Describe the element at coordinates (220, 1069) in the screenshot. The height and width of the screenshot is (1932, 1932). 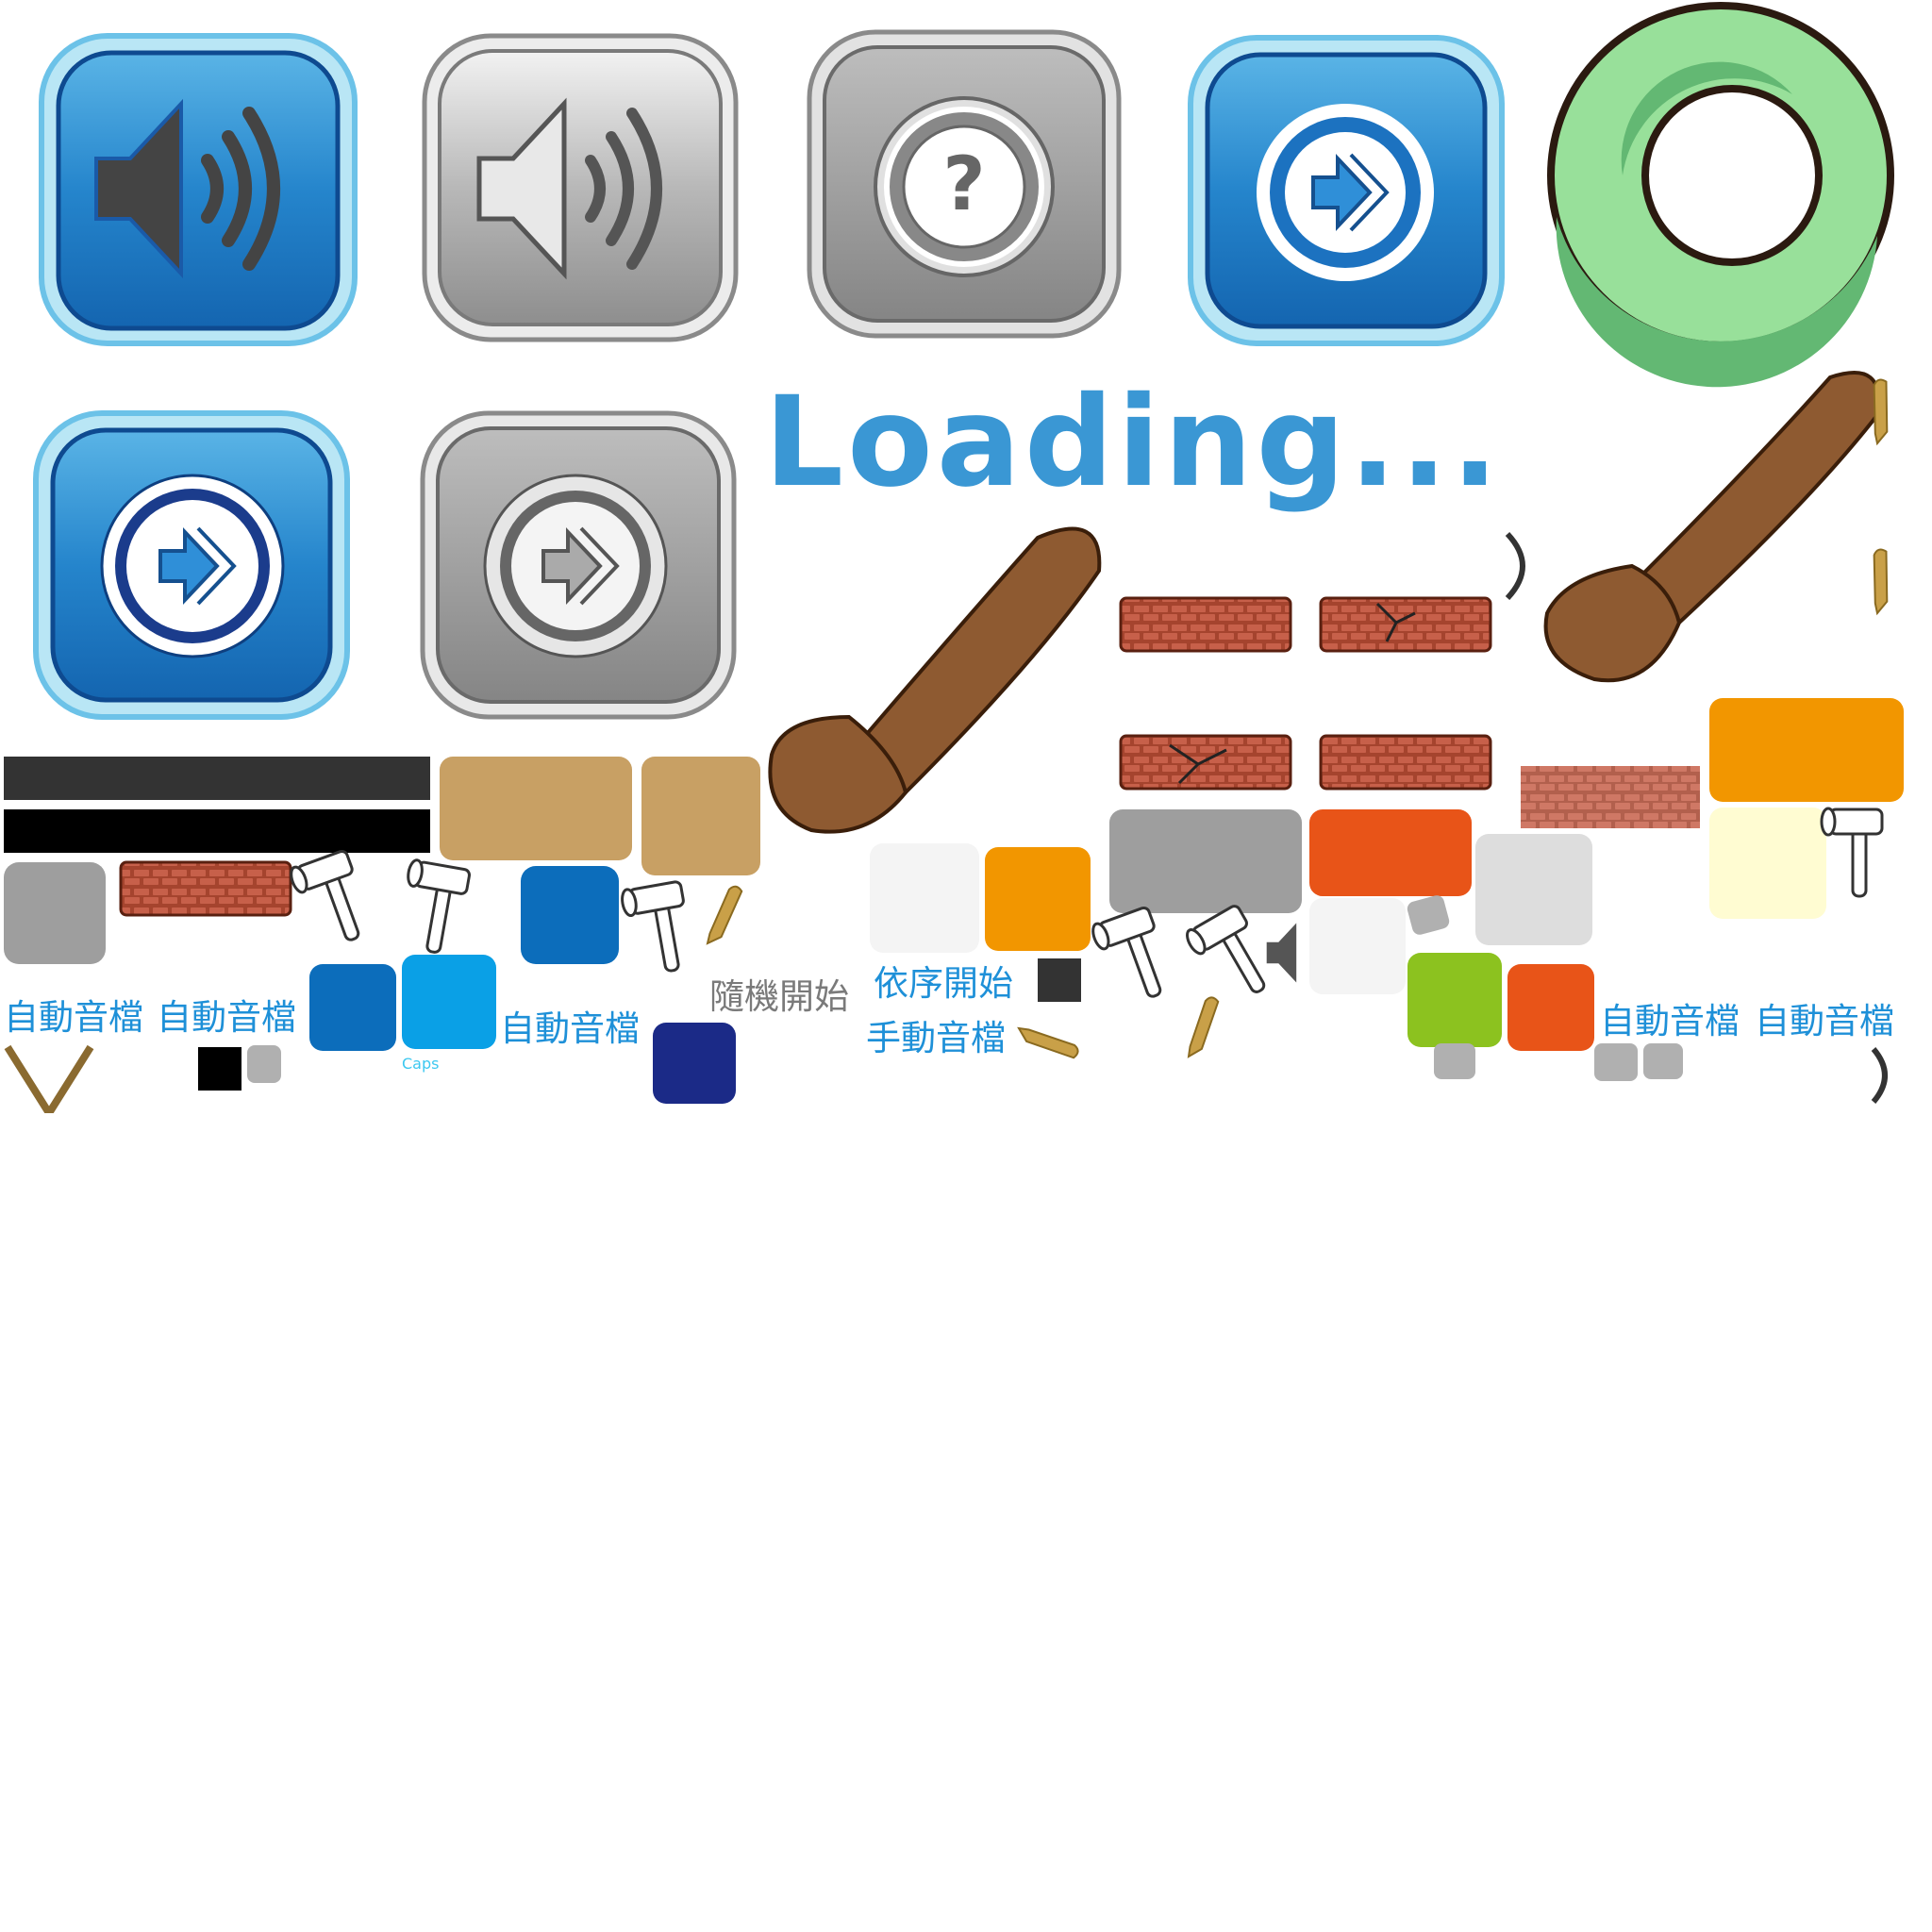
I see `black-tile` at that location.